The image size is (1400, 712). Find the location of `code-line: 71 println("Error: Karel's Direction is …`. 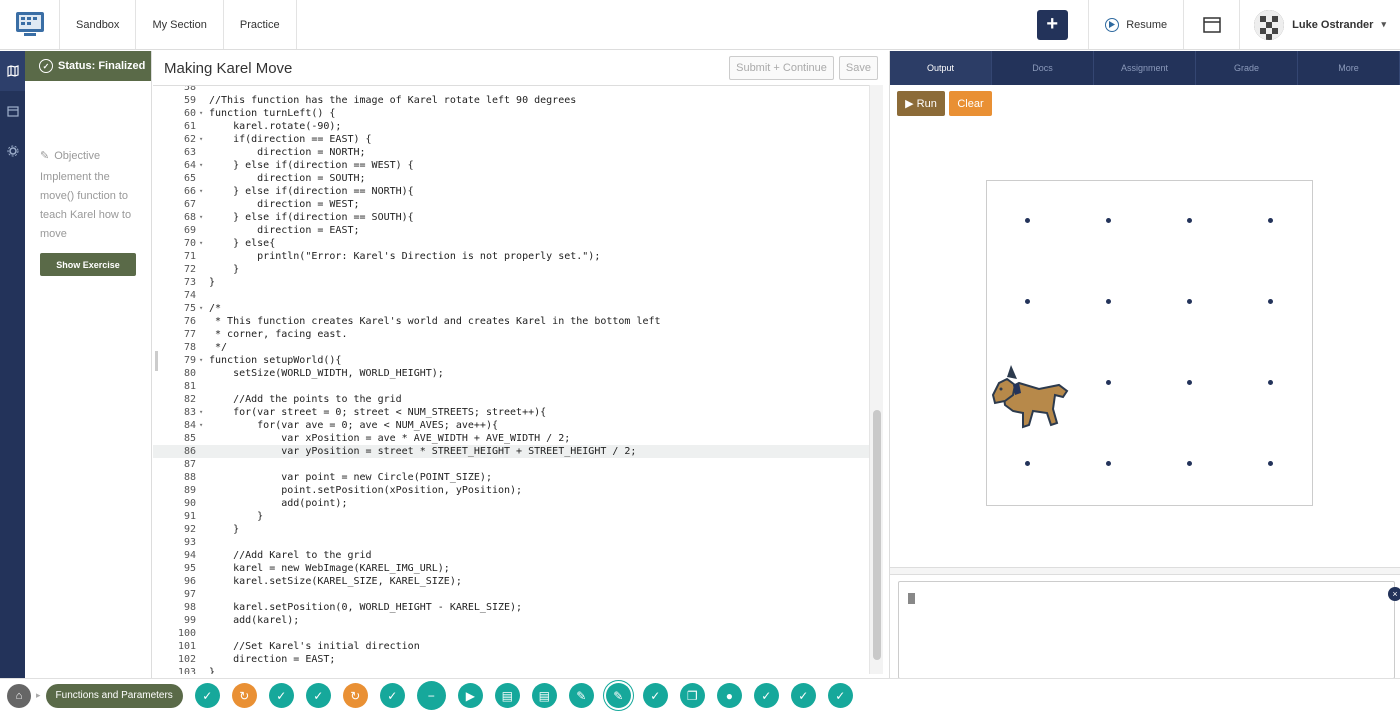

code-line: 71 println("Error: Karel's Direction is … is located at coordinates (511, 256).